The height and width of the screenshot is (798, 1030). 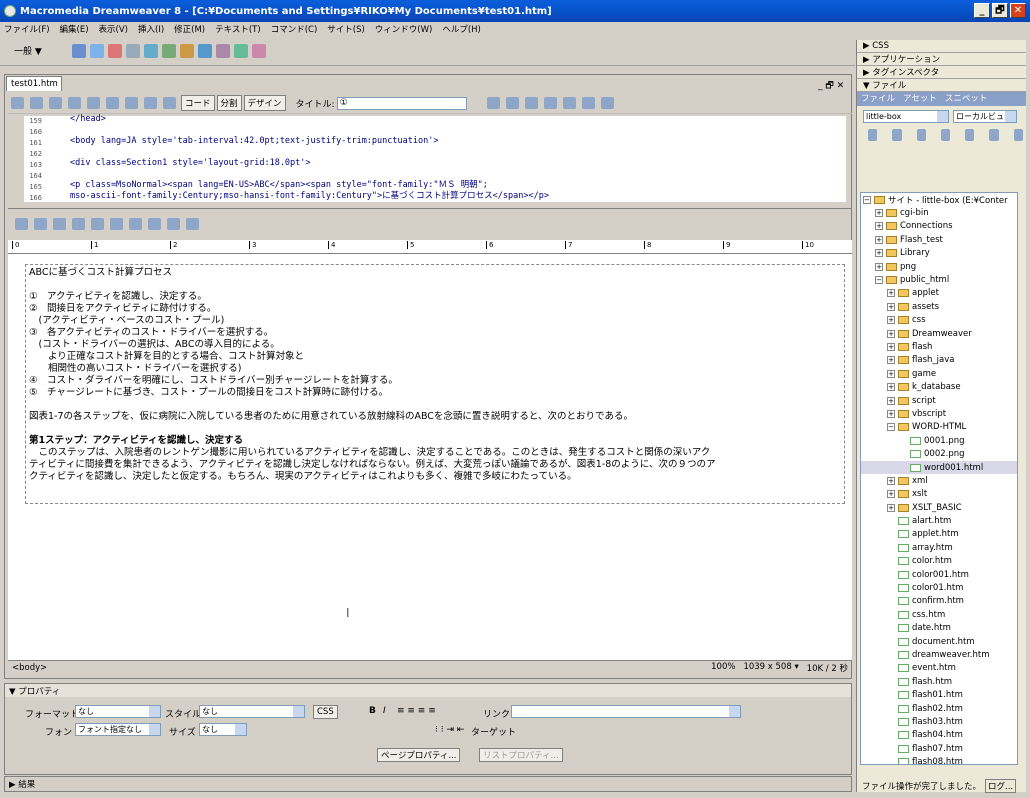 I want to click on content-line: 相関性の高いコスト・ドライバーを選択する), so click(x=435, y=369).